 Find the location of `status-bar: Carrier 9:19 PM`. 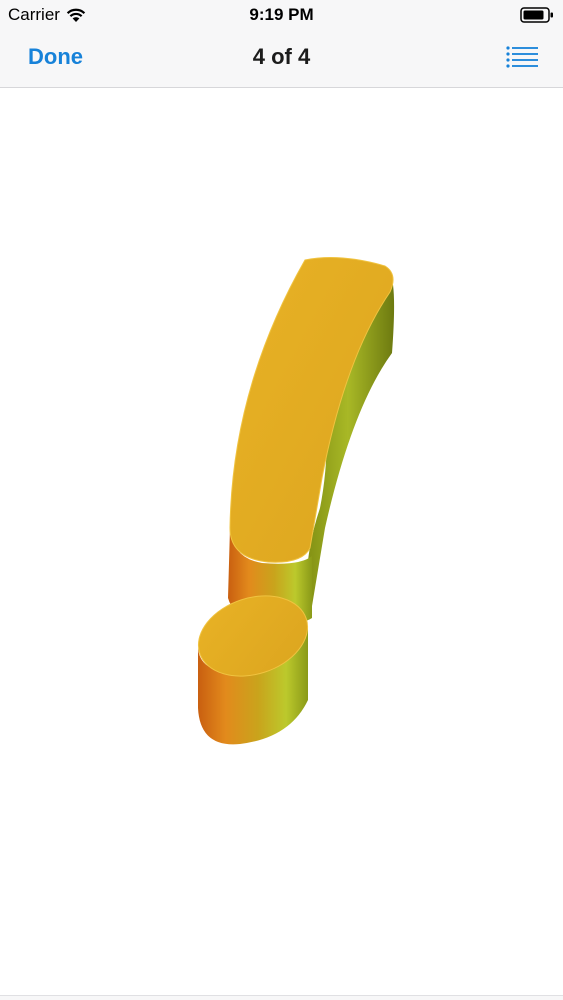

status-bar: Carrier 9:19 PM is located at coordinates (281, 15).